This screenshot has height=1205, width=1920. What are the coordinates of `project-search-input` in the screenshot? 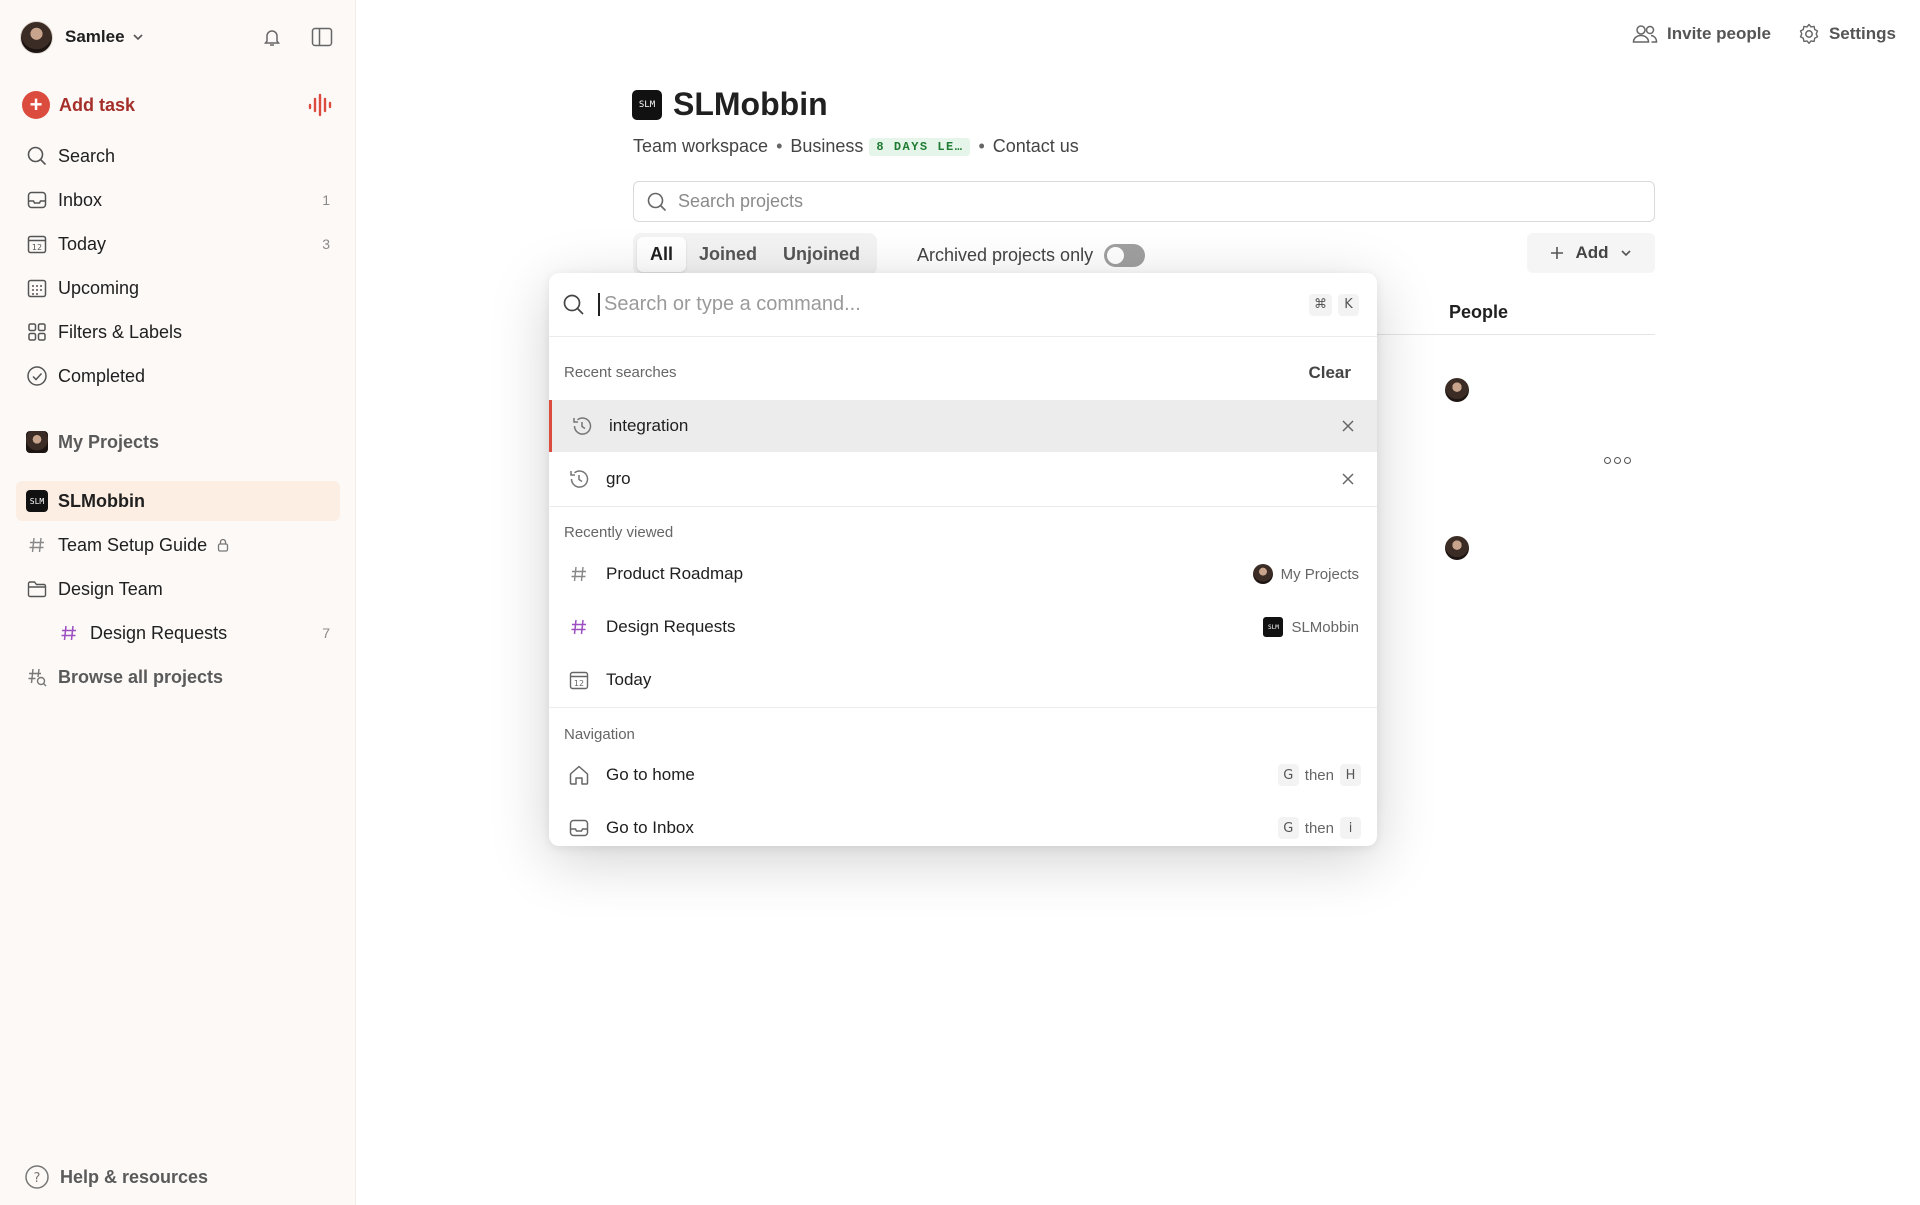 It's located at (1128, 201).